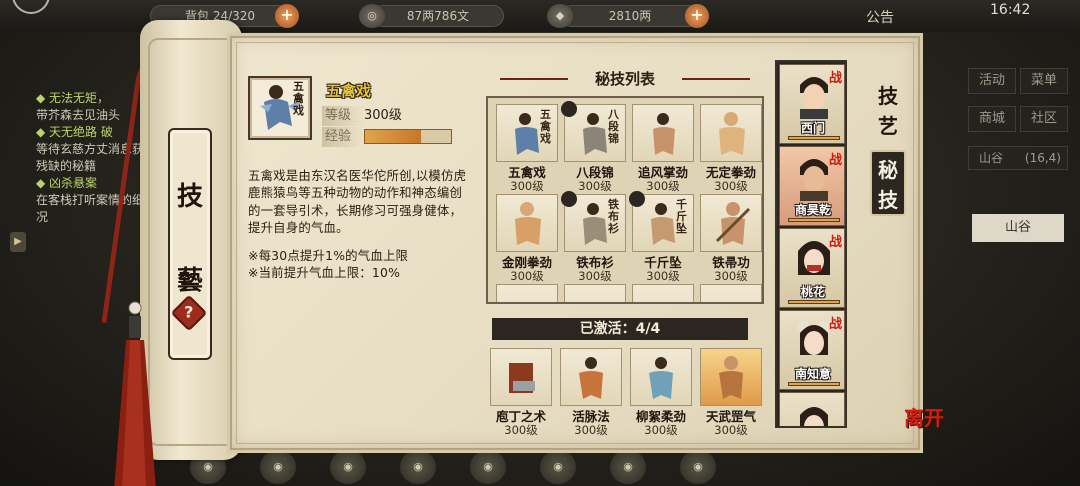 This screenshot has height=486, width=1080. Describe the element at coordinates (992, 81) in the screenshot. I see `activity-button: 活动` at that location.